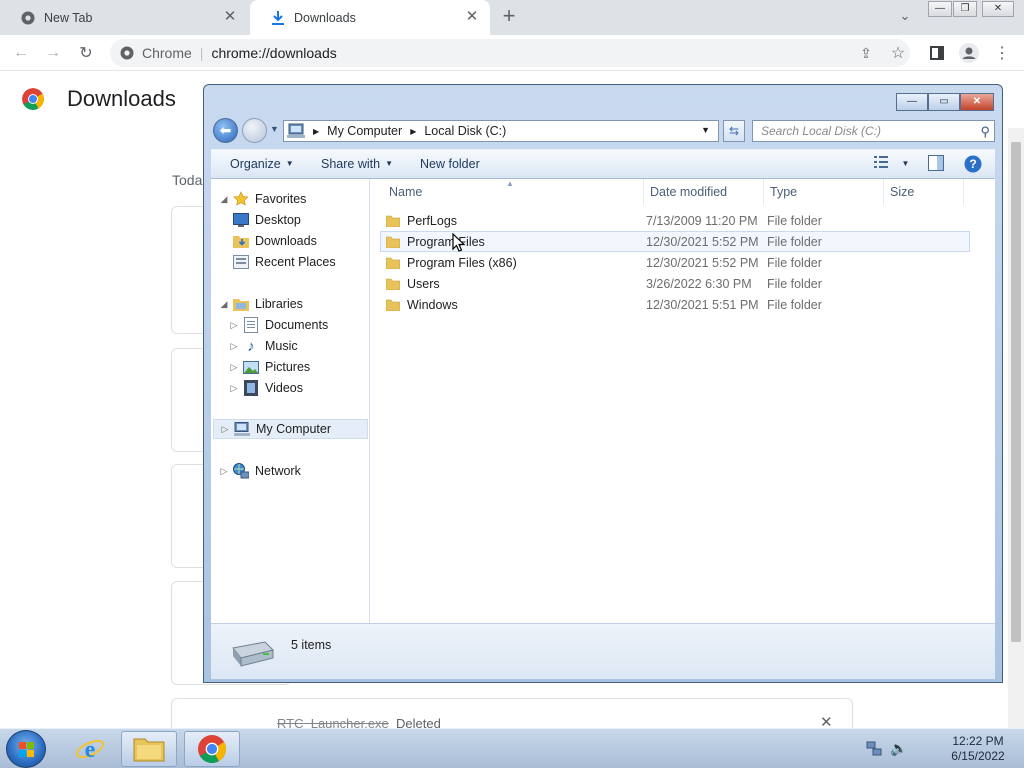  Describe the element at coordinates (465, 131) in the screenshot. I see `breadcrumb-local-disk: Local Disk (C:)` at that location.